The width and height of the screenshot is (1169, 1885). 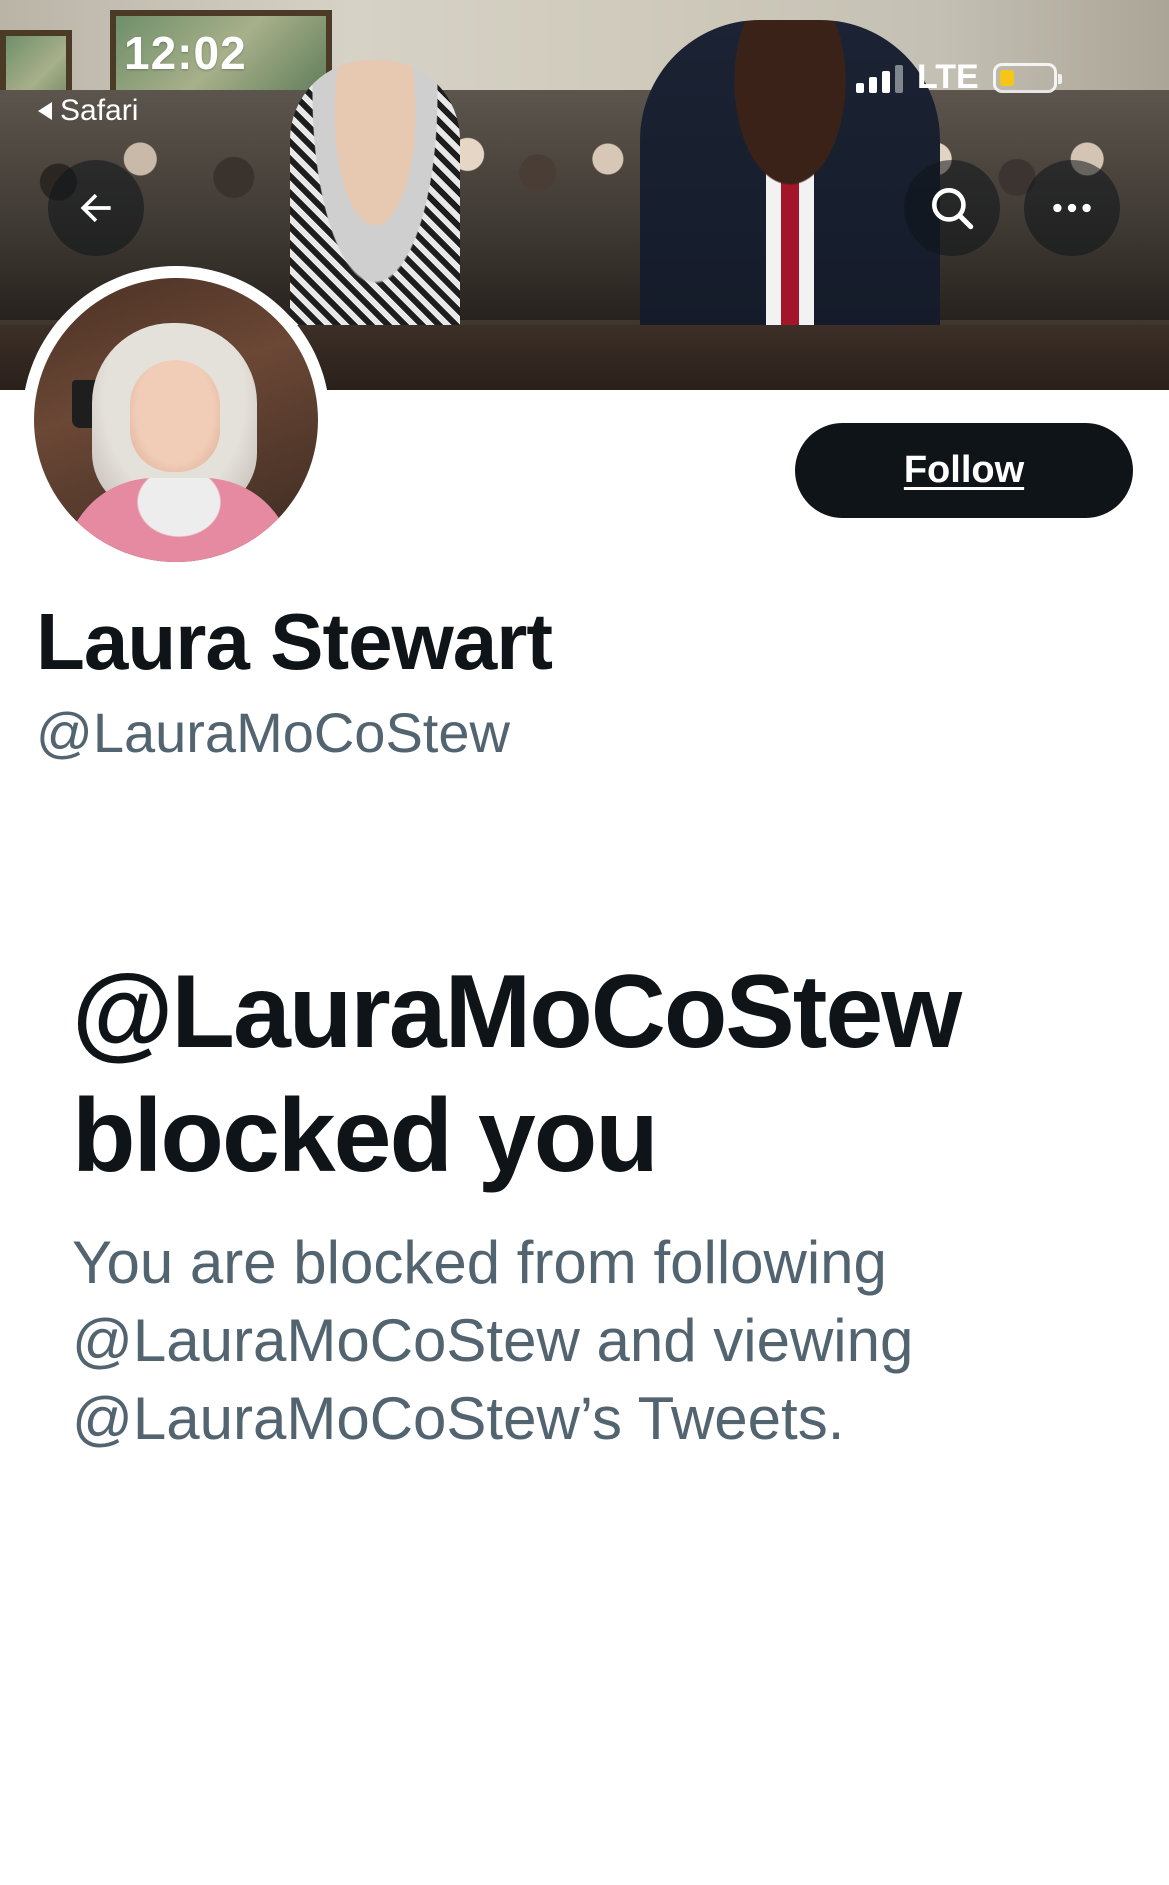 I want to click on profile-handle: @LauraMoCoStew, so click(x=273, y=732).